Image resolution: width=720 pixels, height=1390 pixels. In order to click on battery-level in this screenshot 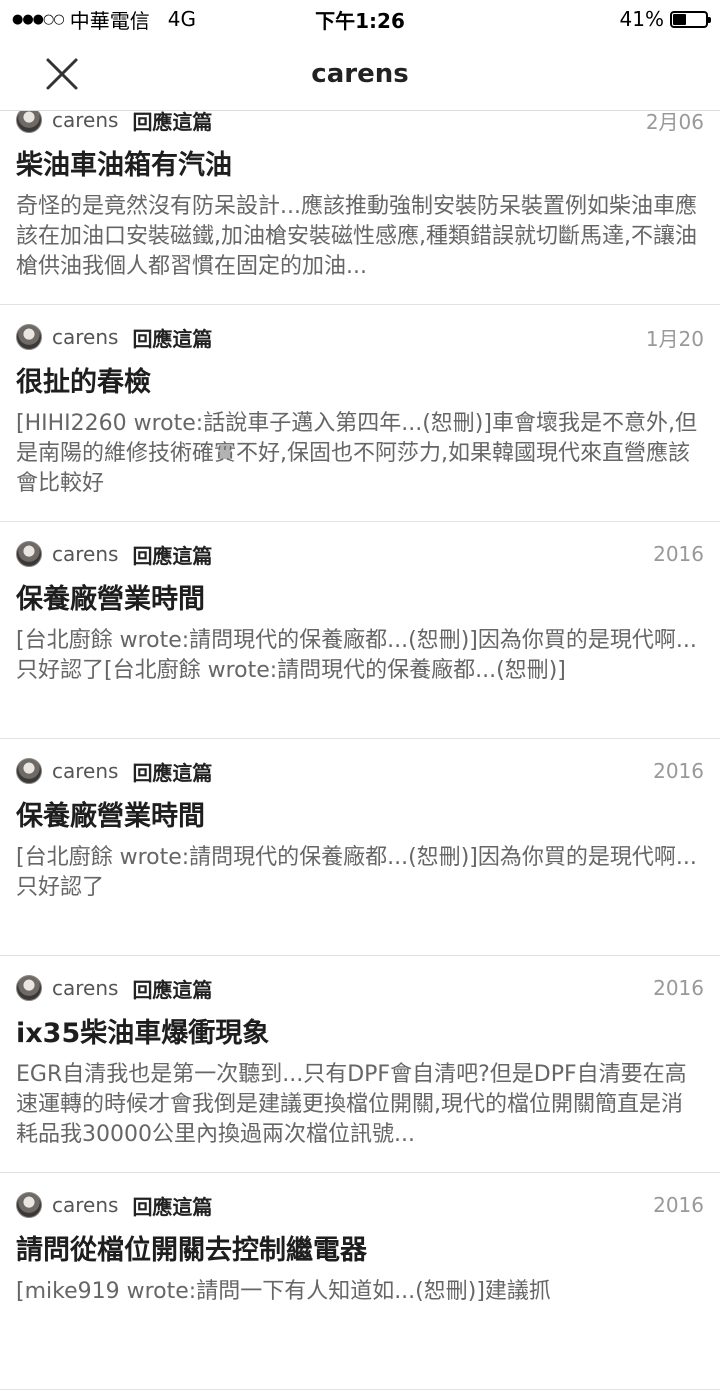, I will do `click(679, 19)`.